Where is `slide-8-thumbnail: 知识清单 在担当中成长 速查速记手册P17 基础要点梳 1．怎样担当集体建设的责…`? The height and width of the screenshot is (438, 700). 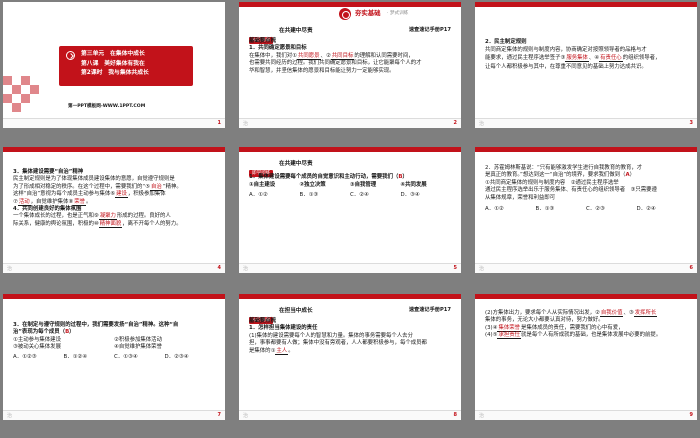 slide-8-thumbnail: 知识清单 在担当中成长 速查速记手册P17 基础要点梳 1．怎样担当集体建设的责… is located at coordinates (350, 357).